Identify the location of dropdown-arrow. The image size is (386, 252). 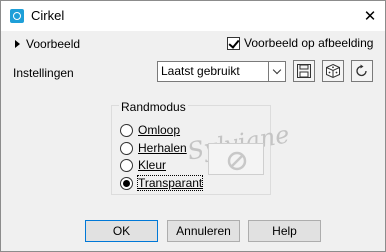
(276, 71).